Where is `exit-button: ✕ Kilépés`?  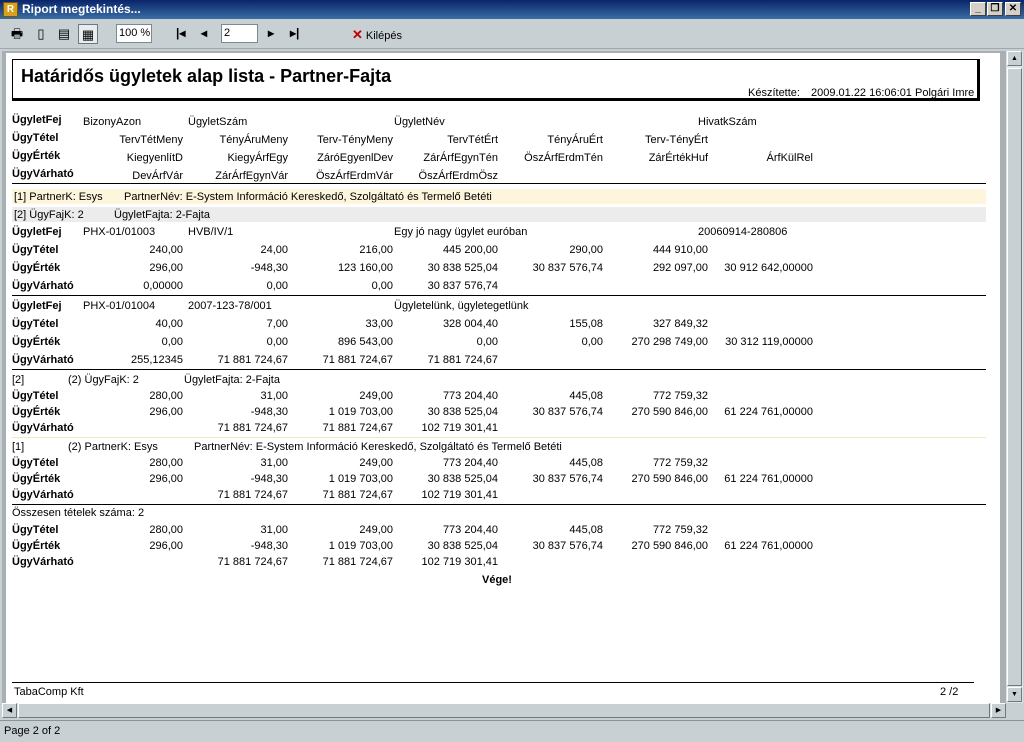
exit-button: ✕ Kilépés is located at coordinates (377, 35).